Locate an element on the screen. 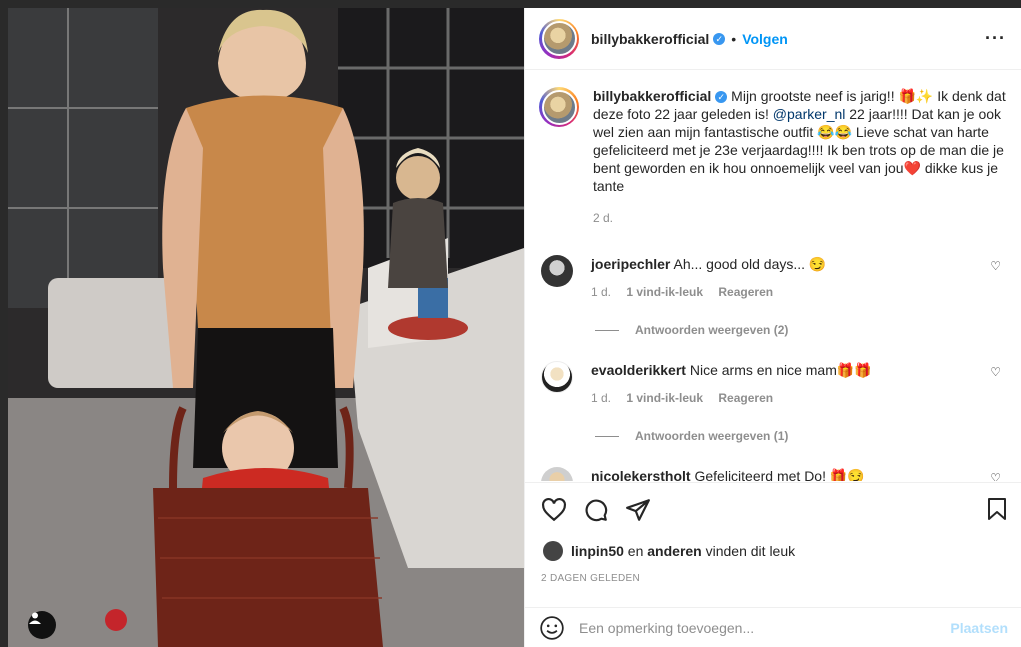  likes-suffix: vinden dit leuk is located at coordinates (750, 551).